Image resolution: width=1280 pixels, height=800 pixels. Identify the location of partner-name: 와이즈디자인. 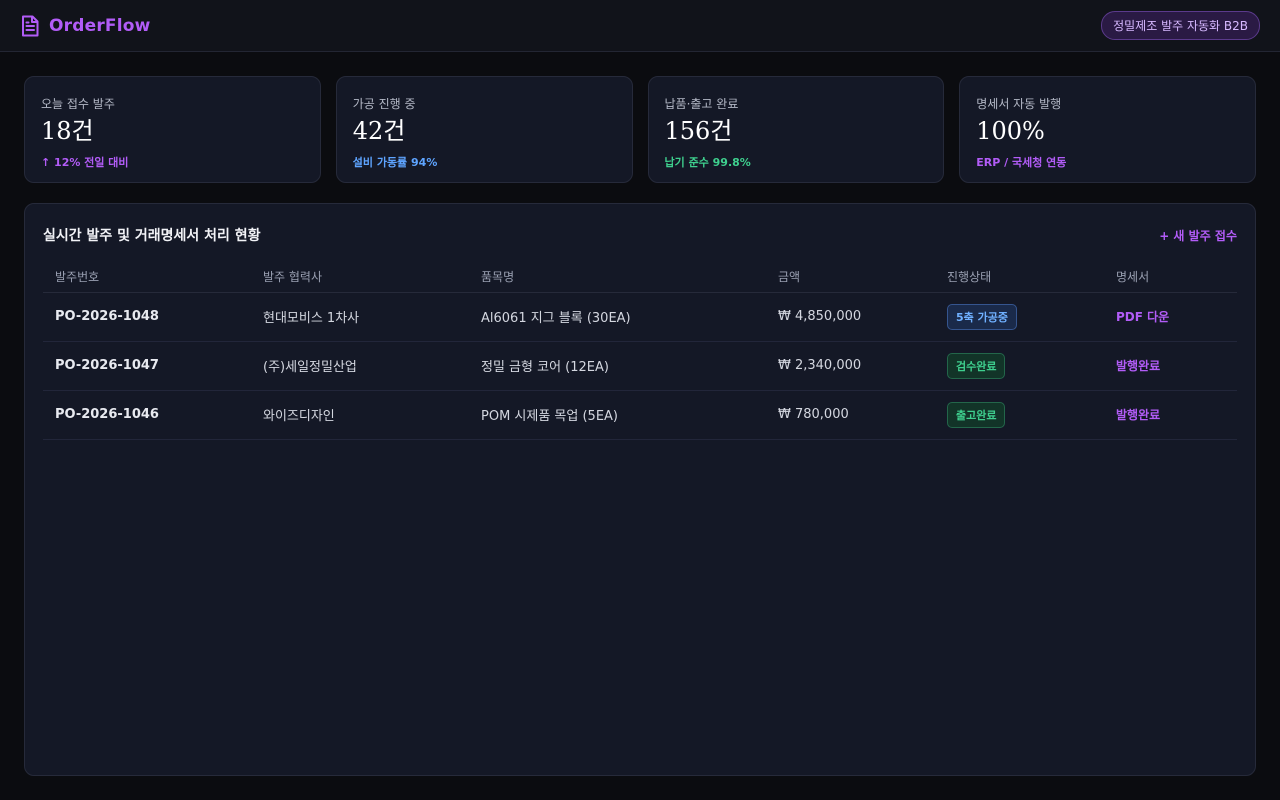
(360, 415).